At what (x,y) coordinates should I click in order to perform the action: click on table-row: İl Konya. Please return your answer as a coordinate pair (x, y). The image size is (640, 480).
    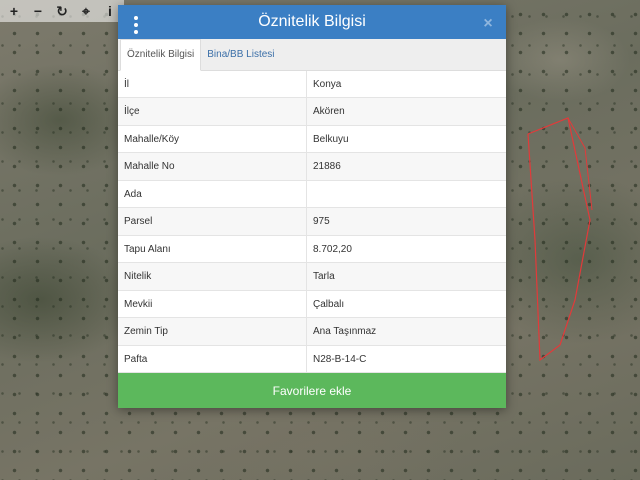
    Looking at the image, I should click on (312, 84).